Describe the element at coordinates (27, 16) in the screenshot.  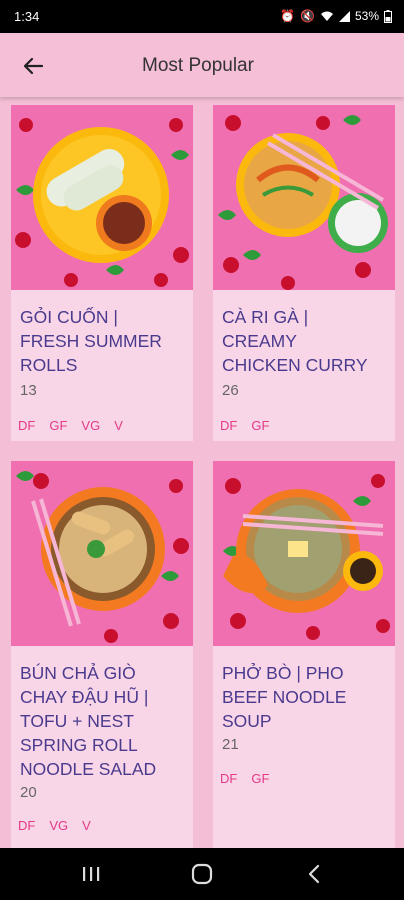
I see `status-time: 1:34` at that location.